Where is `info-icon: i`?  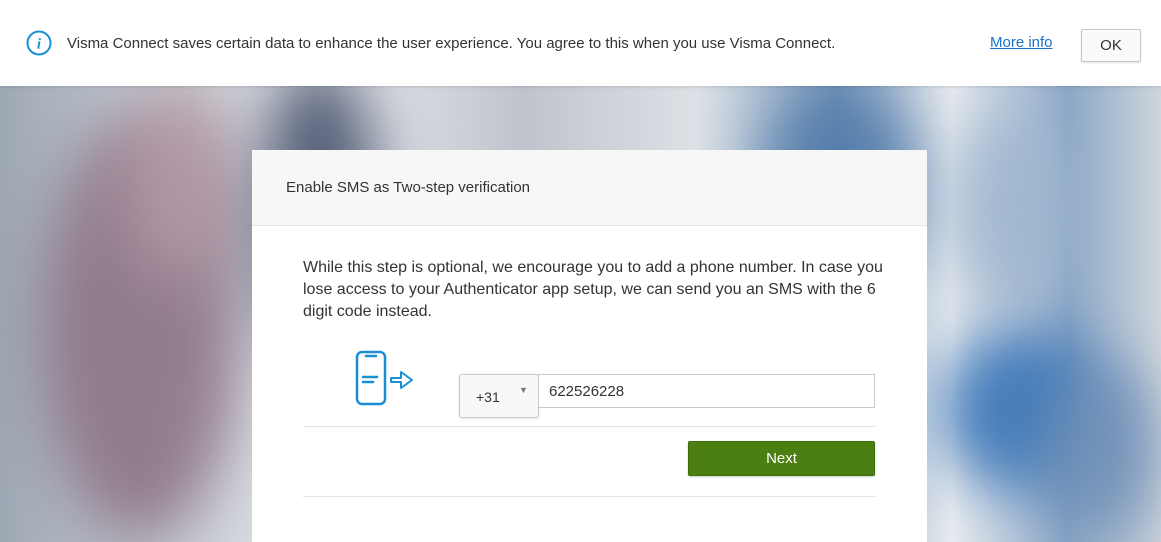 info-icon: i is located at coordinates (39, 43).